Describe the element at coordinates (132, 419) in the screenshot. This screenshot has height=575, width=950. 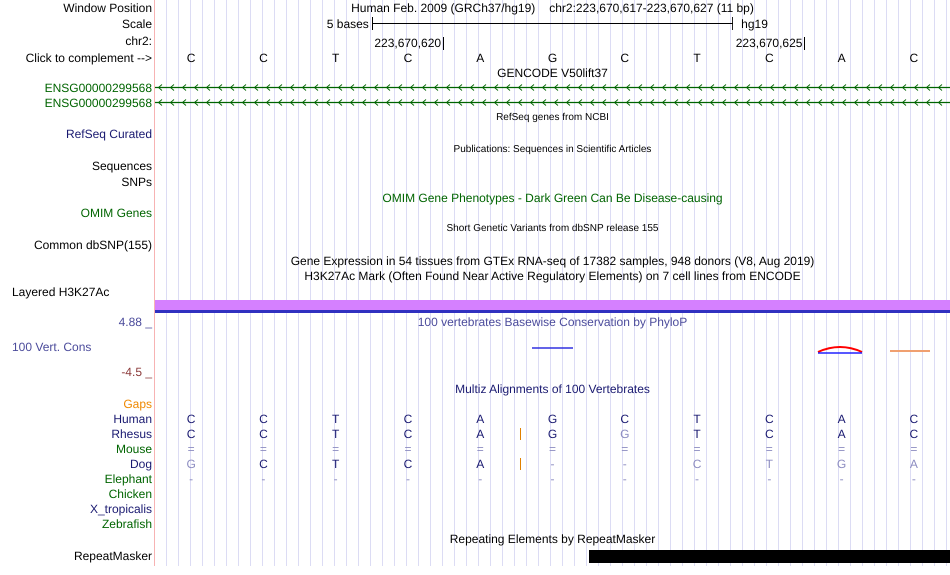
I see `track-label: Human` at that location.